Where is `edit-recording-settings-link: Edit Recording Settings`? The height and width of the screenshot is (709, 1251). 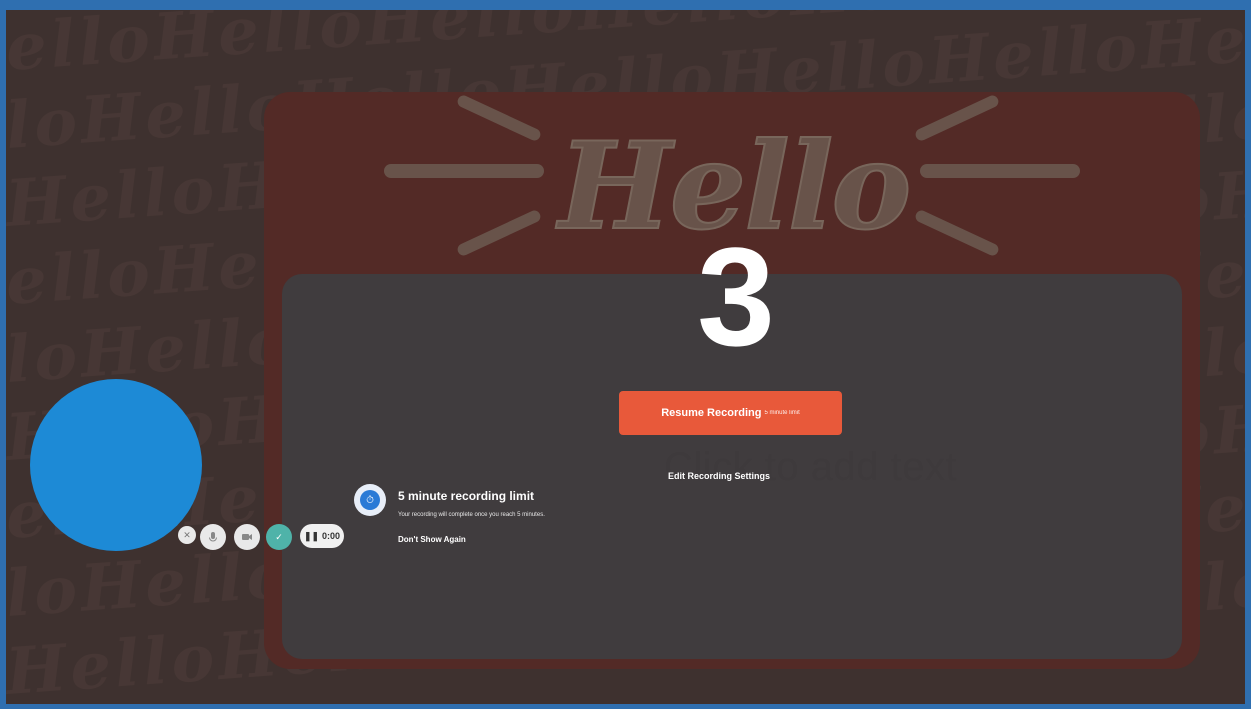
edit-recording-settings-link: Edit Recording Settings is located at coordinates (719, 476).